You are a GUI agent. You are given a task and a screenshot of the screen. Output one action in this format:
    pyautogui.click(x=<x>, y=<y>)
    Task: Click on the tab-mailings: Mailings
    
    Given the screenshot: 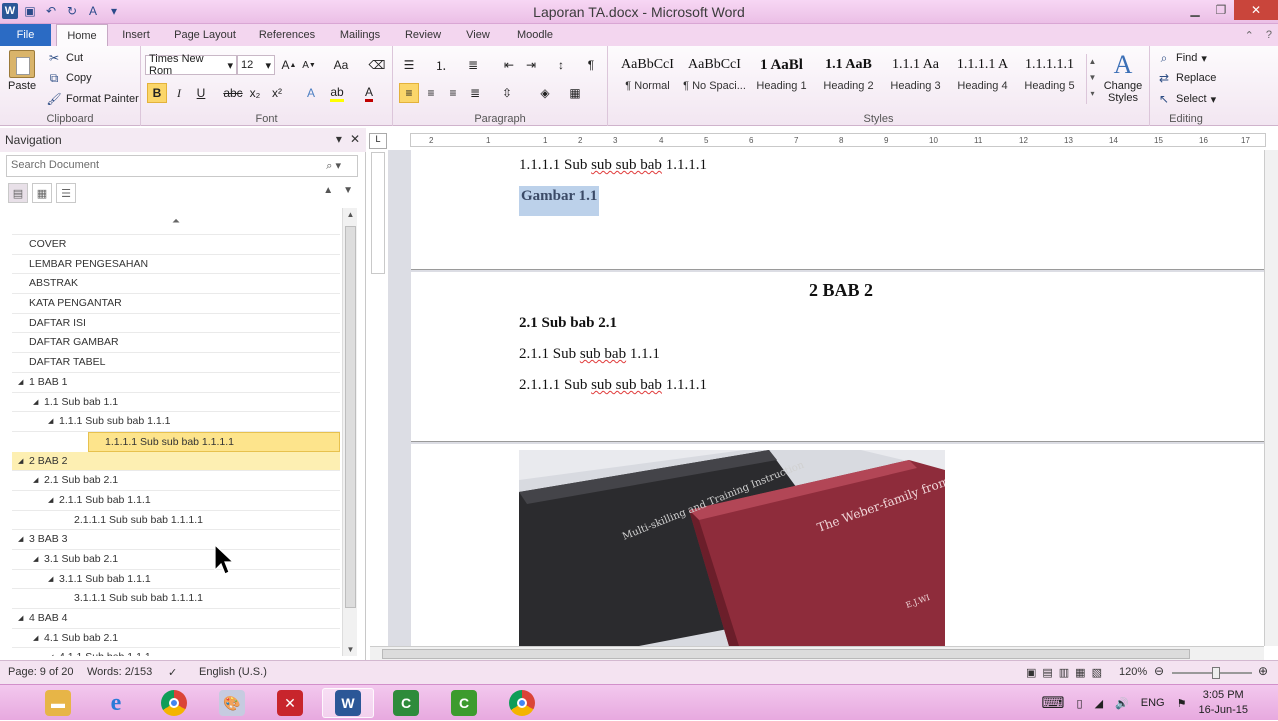 What is the action you would take?
    pyautogui.click(x=360, y=35)
    